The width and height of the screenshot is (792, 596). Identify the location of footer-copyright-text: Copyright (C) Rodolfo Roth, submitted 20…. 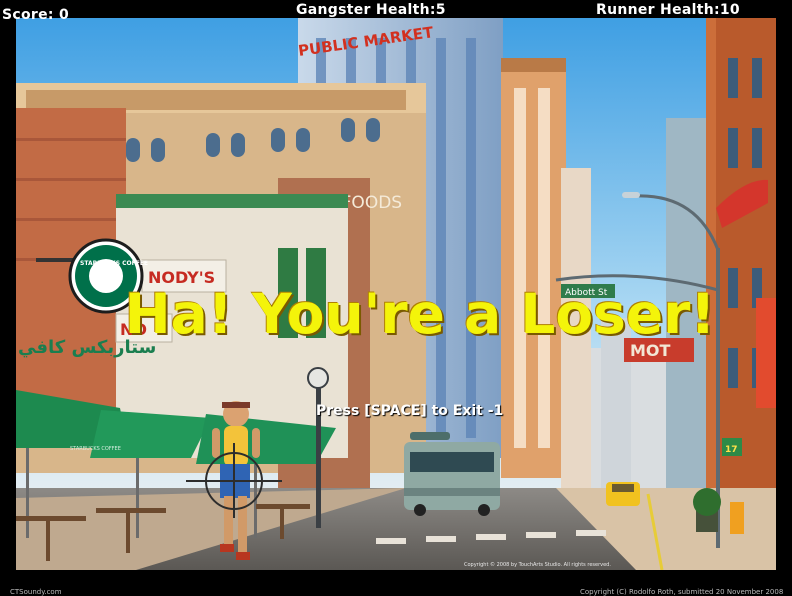
(682, 592).